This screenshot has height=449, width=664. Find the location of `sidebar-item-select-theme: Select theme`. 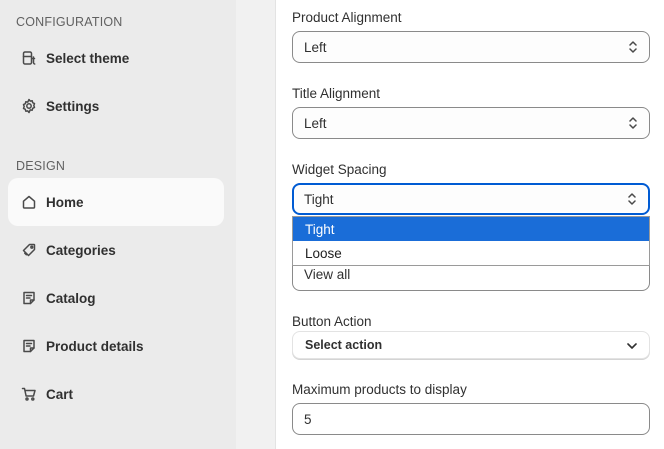

sidebar-item-select-theme: Select theme is located at coordinates (116, 58).